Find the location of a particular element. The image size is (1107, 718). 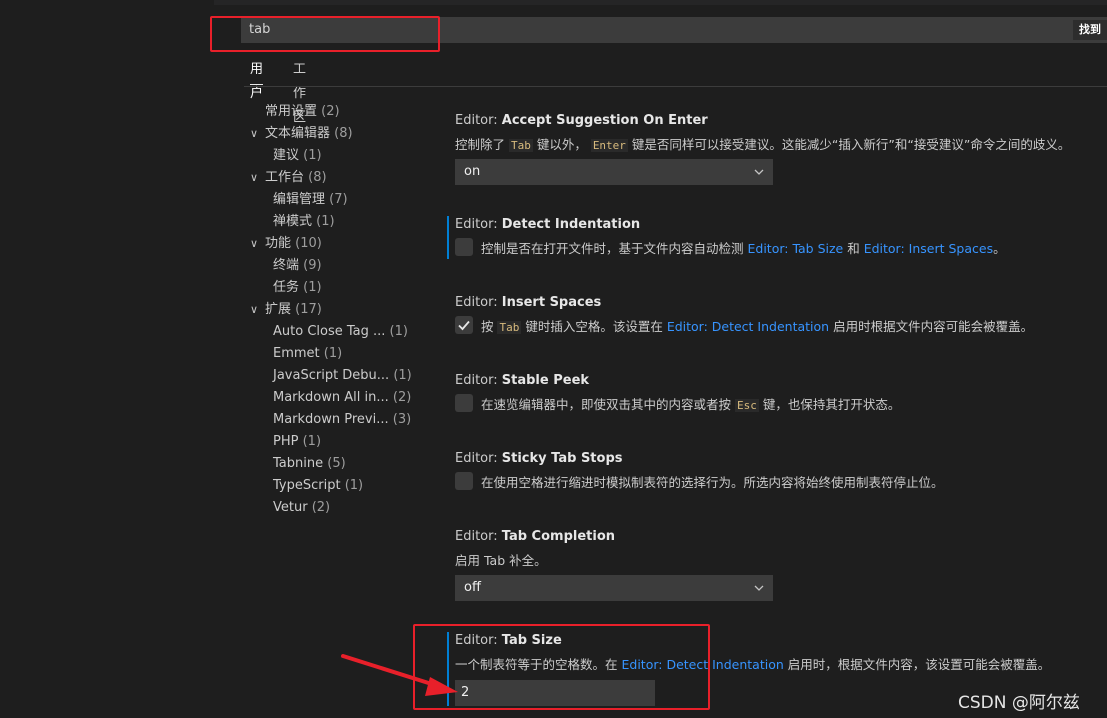

annotation-arrow is located at coordinates (399, 675).